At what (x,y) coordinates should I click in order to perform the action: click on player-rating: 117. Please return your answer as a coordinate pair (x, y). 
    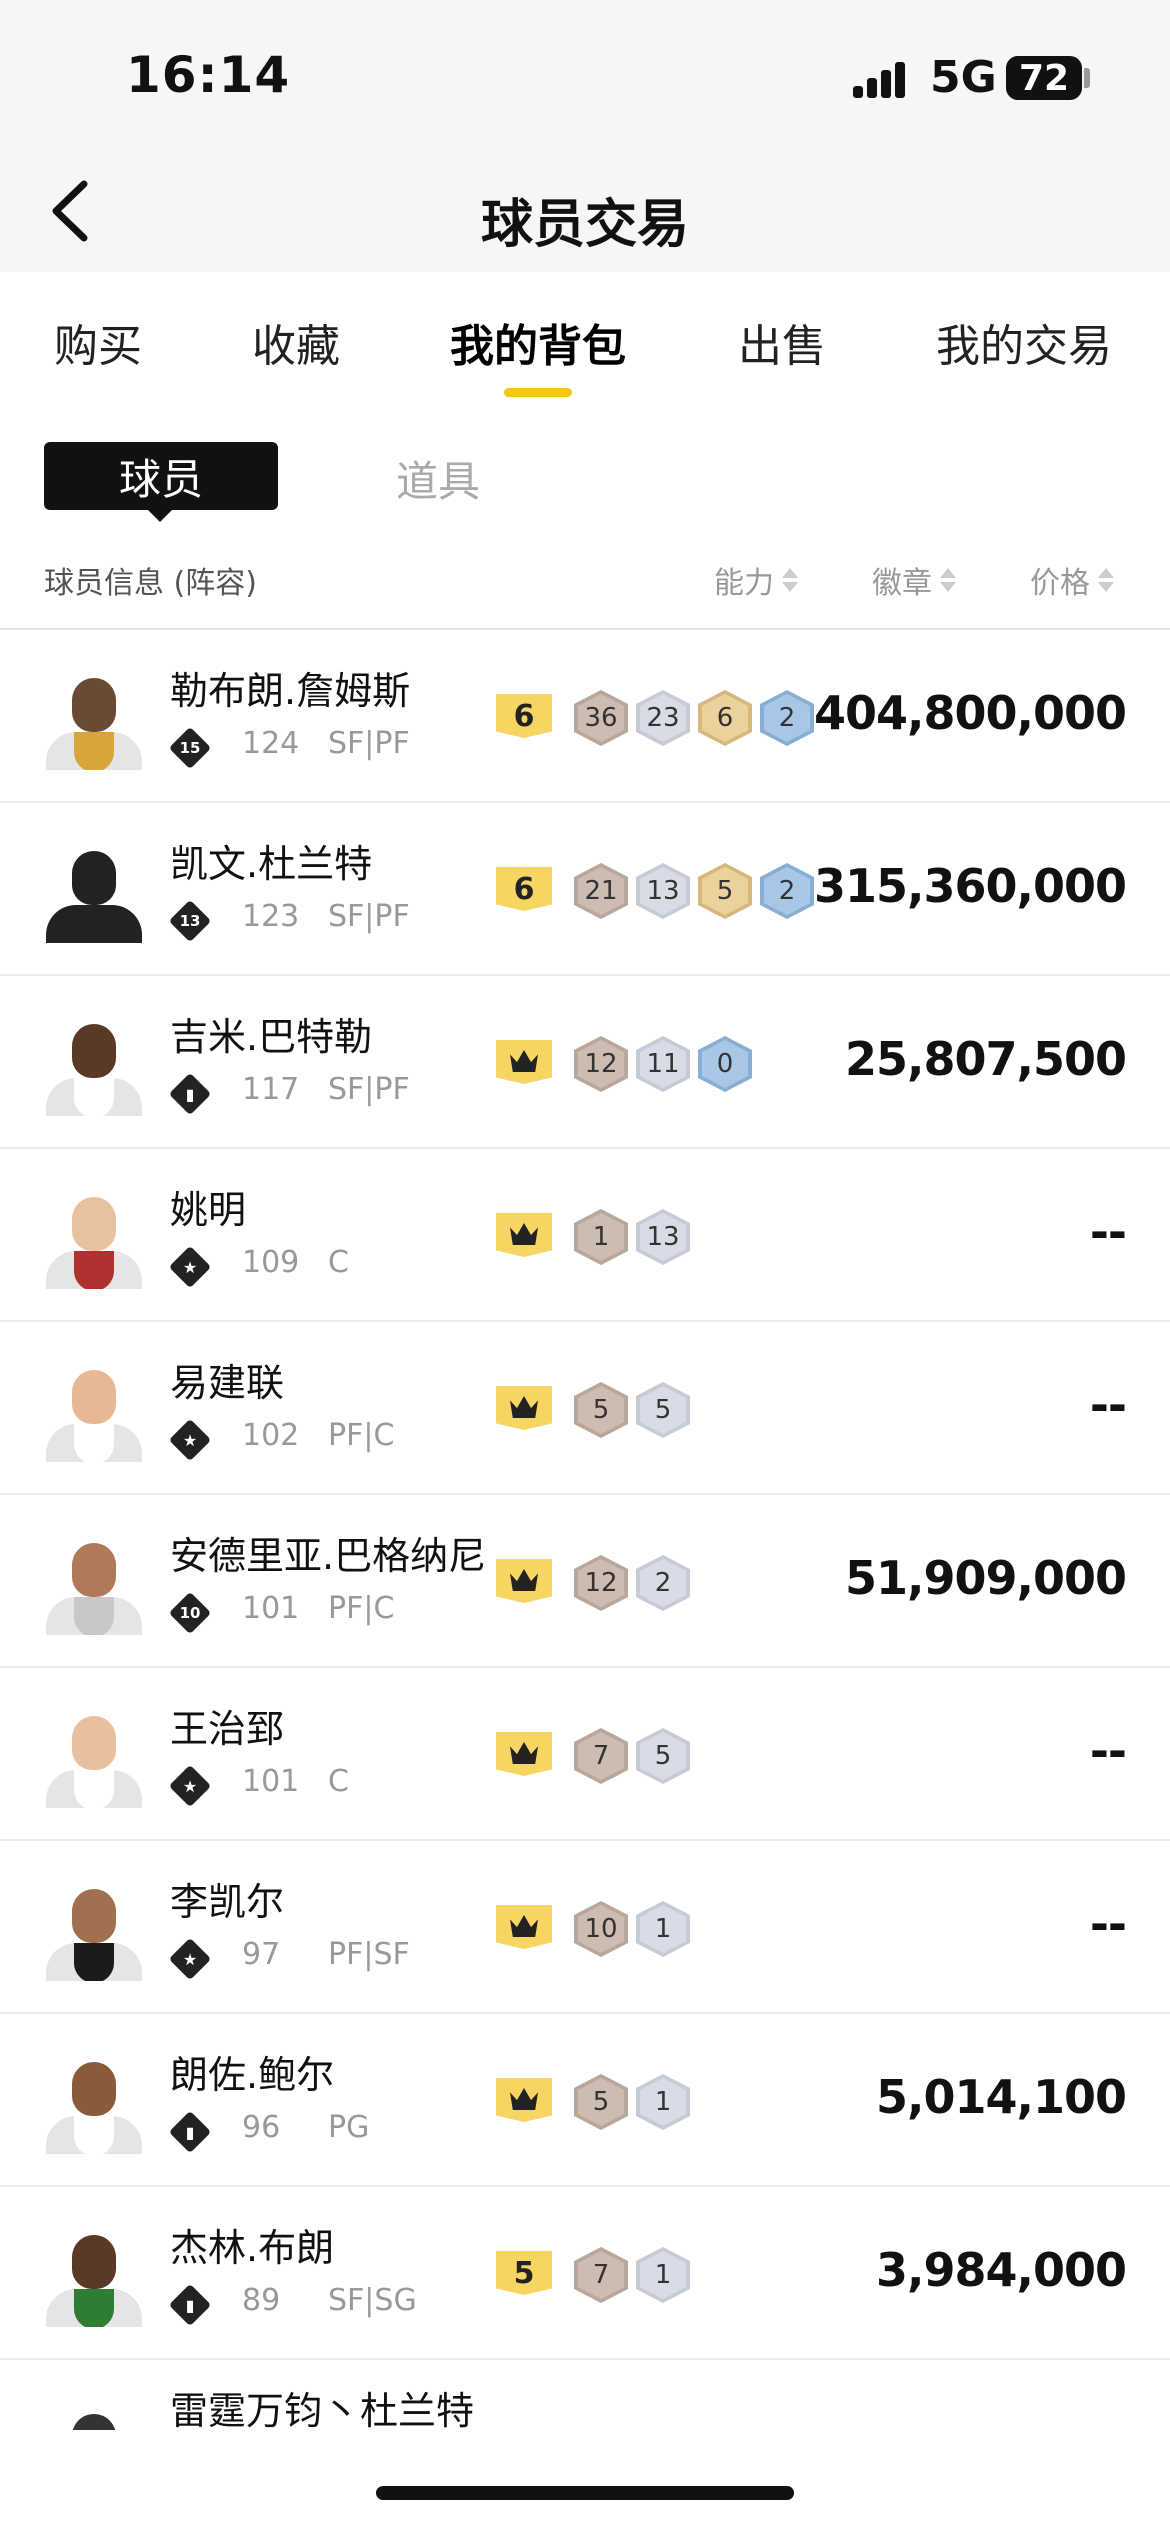
    Looking at the image, I should click on (271, 1089).